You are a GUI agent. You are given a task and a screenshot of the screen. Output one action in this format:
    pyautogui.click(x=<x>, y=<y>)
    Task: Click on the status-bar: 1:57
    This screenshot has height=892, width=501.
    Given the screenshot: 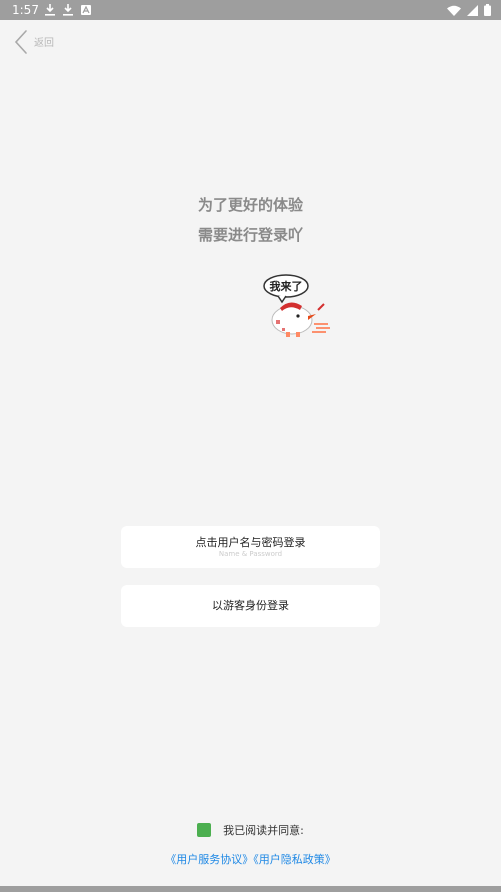 What is the action you would take?
    pyautogui.click(x=250, y=10)
    